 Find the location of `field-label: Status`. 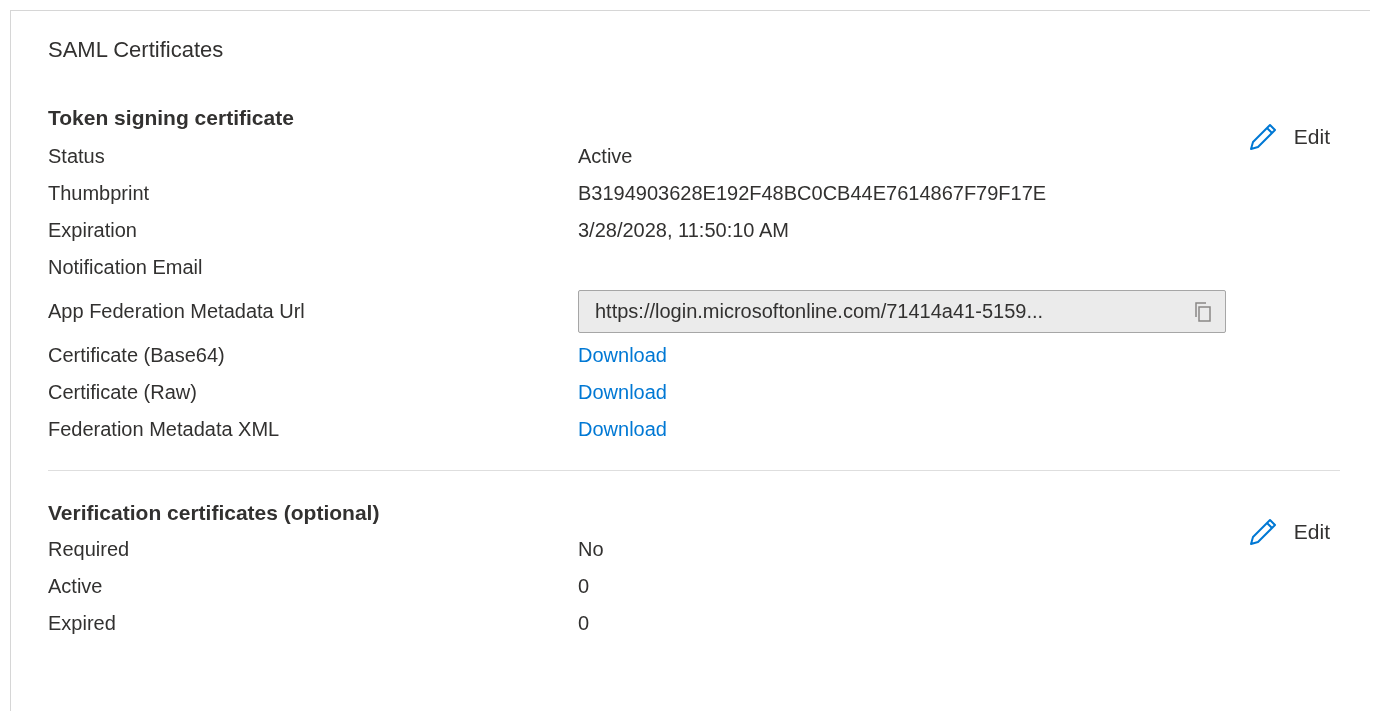

field-label: Status is located at coordinates (77, 156).